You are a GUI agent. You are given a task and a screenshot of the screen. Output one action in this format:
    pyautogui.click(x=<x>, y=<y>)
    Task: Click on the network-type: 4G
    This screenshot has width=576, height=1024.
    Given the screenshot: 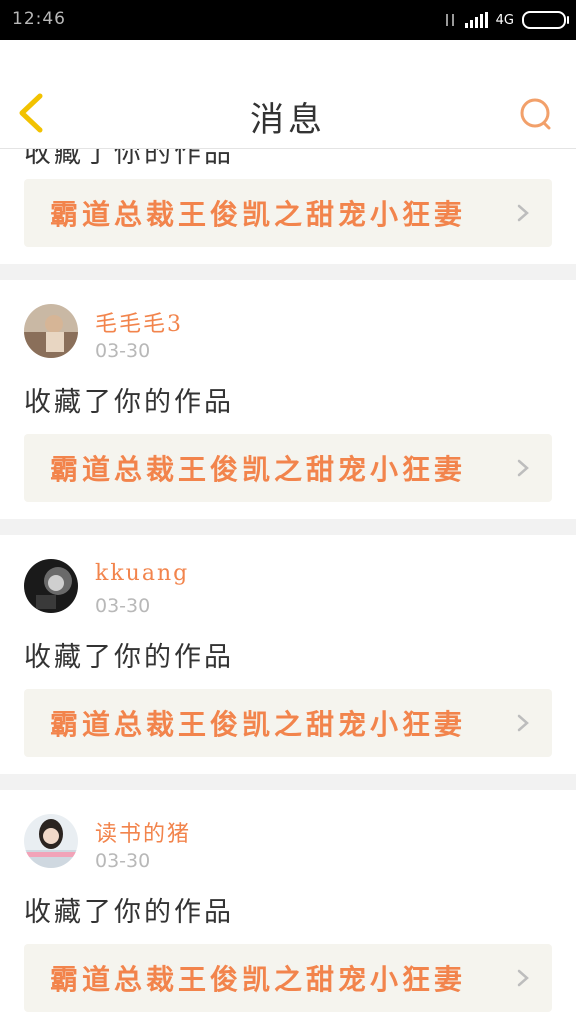 What is the action you would take?
    pyautogui.click(x=504, y=20)
    